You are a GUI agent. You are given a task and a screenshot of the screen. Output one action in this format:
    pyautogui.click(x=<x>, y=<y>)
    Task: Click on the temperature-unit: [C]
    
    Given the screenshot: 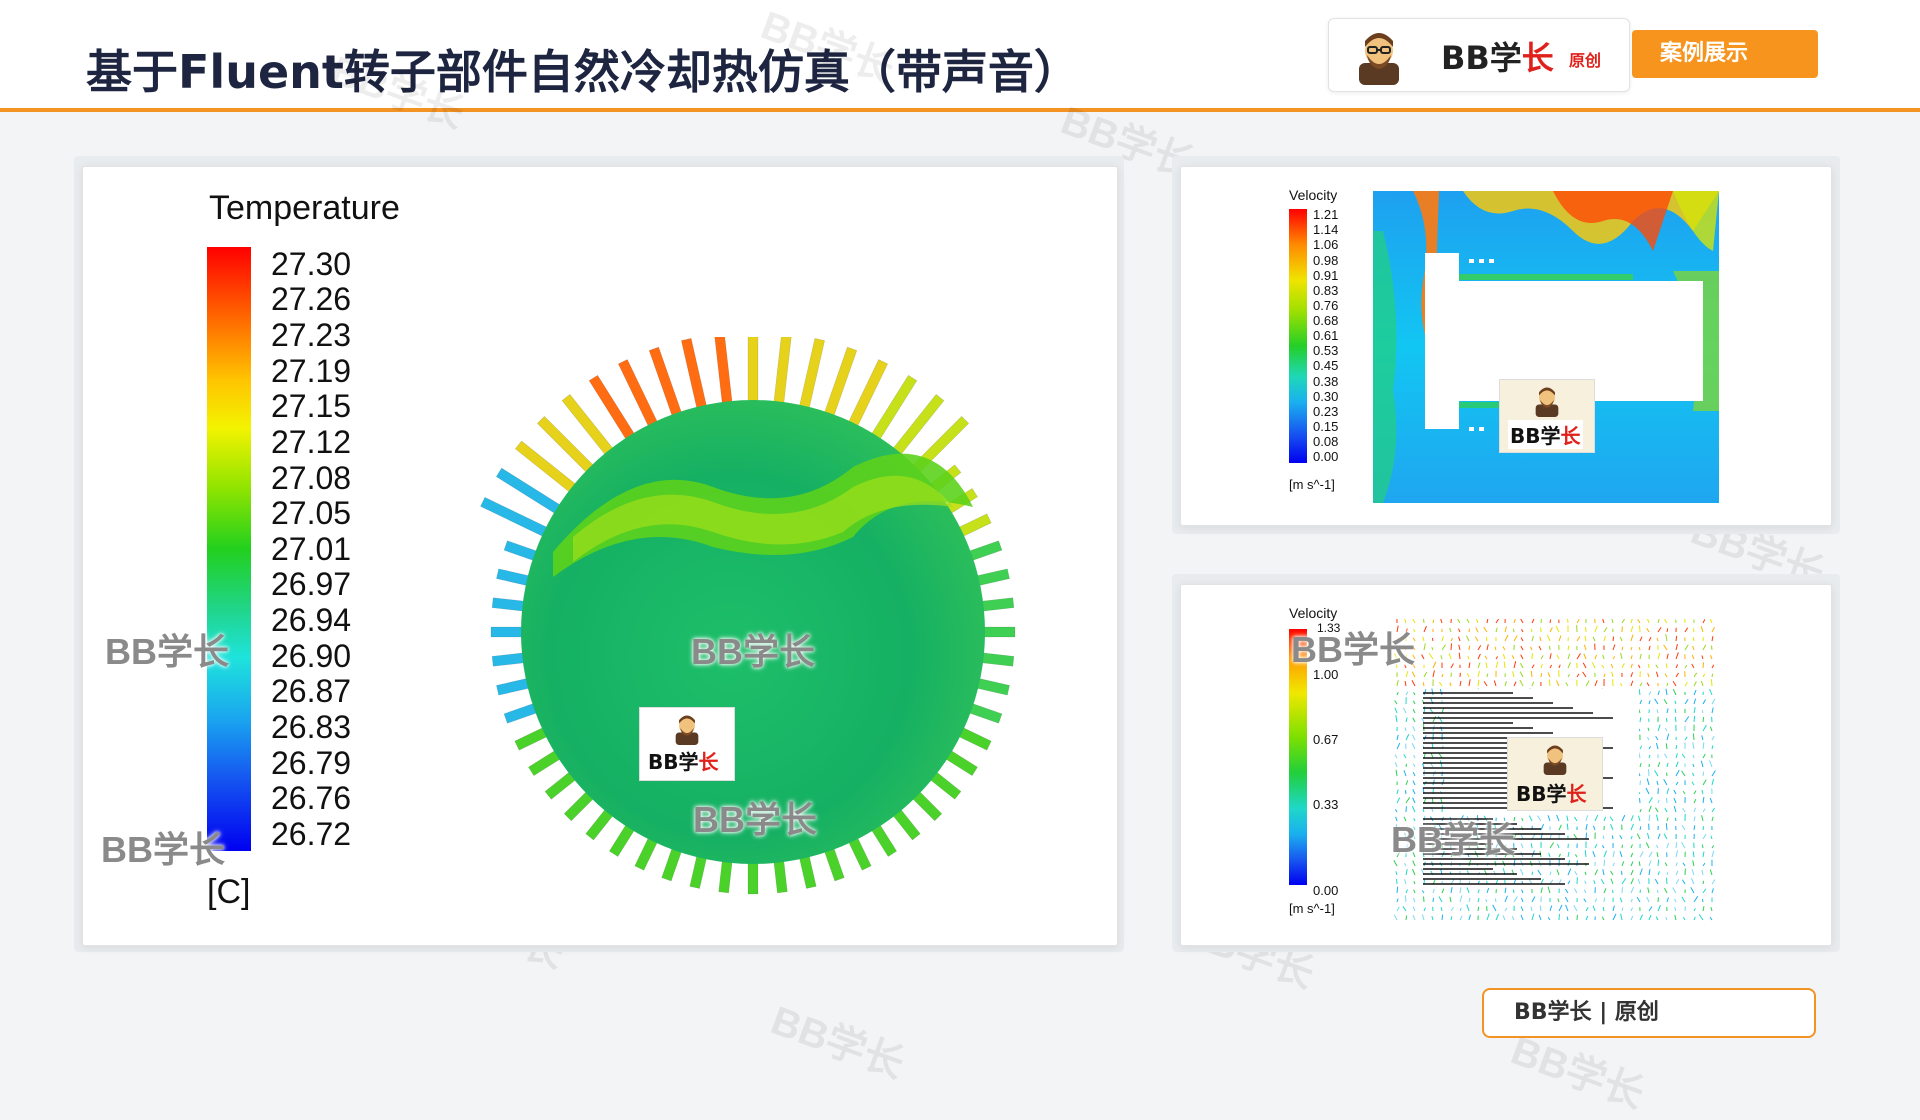 What is the action you would take?
    pyautogui.click(x=228, y=892)
    